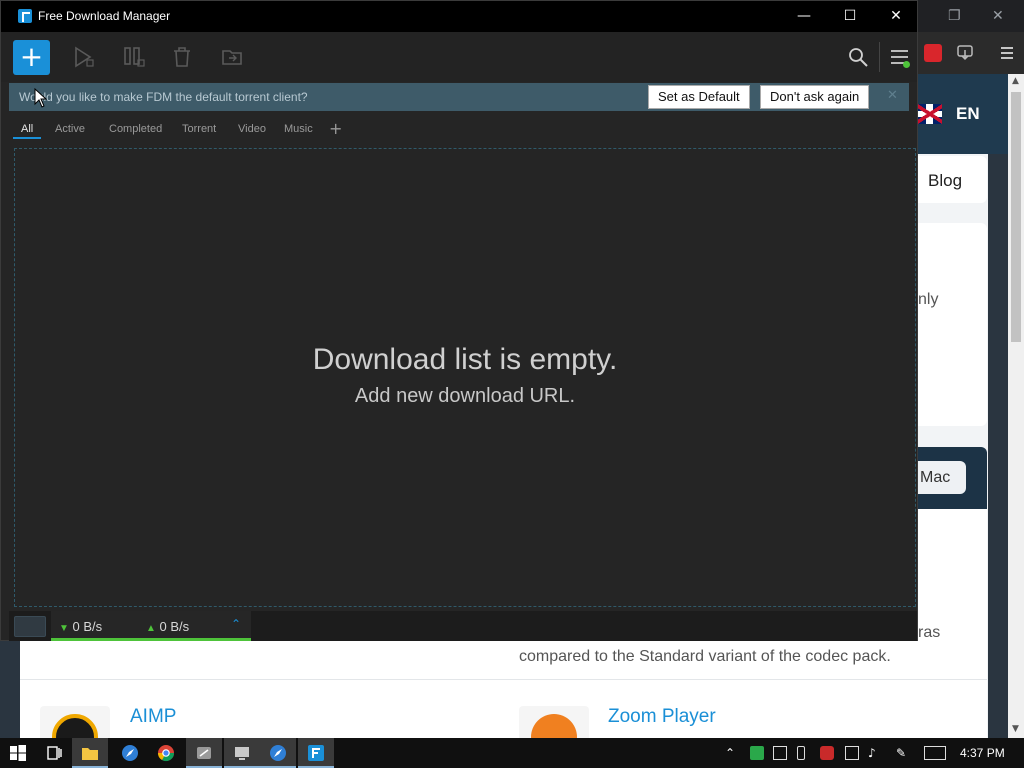 The image size is (1024, 768). Describe the element at coordinates (298, 129) in the screenshot. I see `tab-music: Music` at that location.